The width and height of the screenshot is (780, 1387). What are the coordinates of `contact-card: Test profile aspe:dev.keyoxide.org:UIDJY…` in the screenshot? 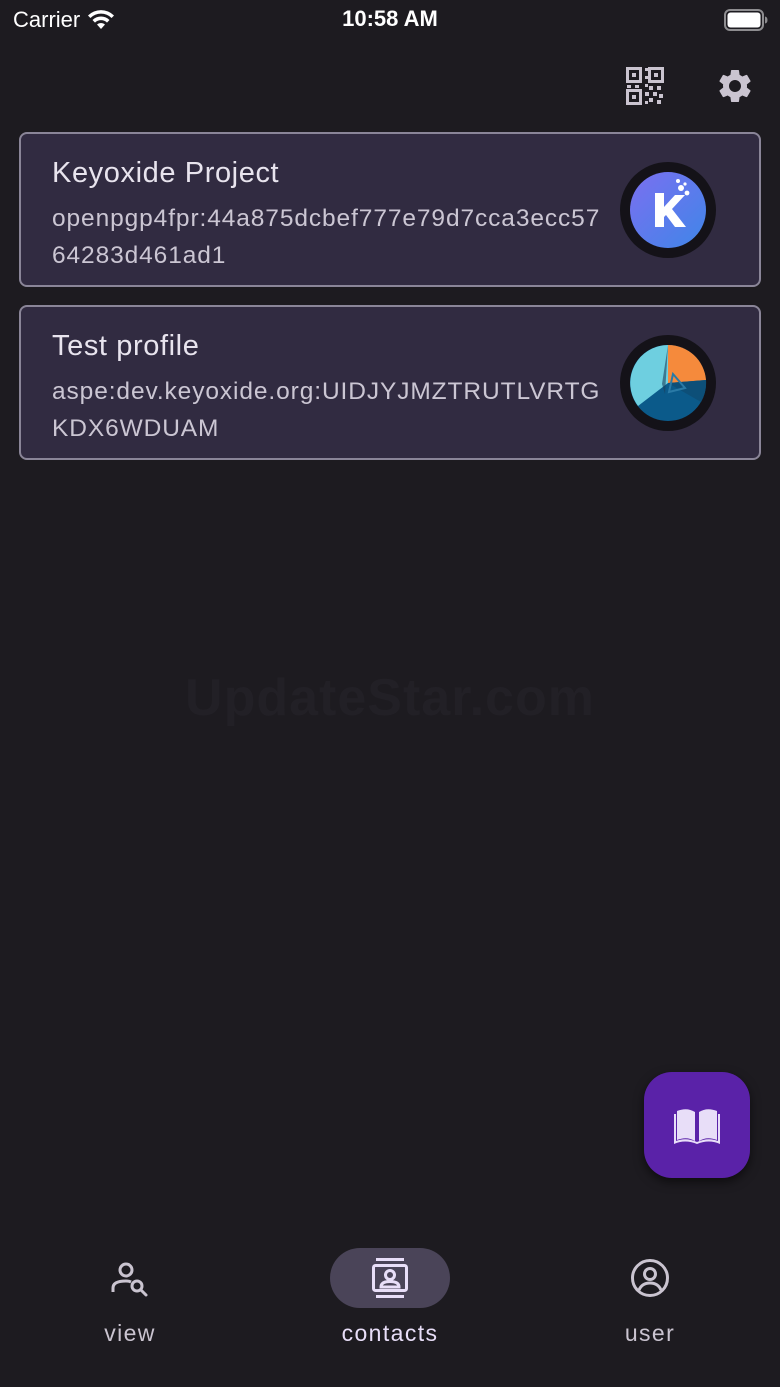 It's located at (390, 382).